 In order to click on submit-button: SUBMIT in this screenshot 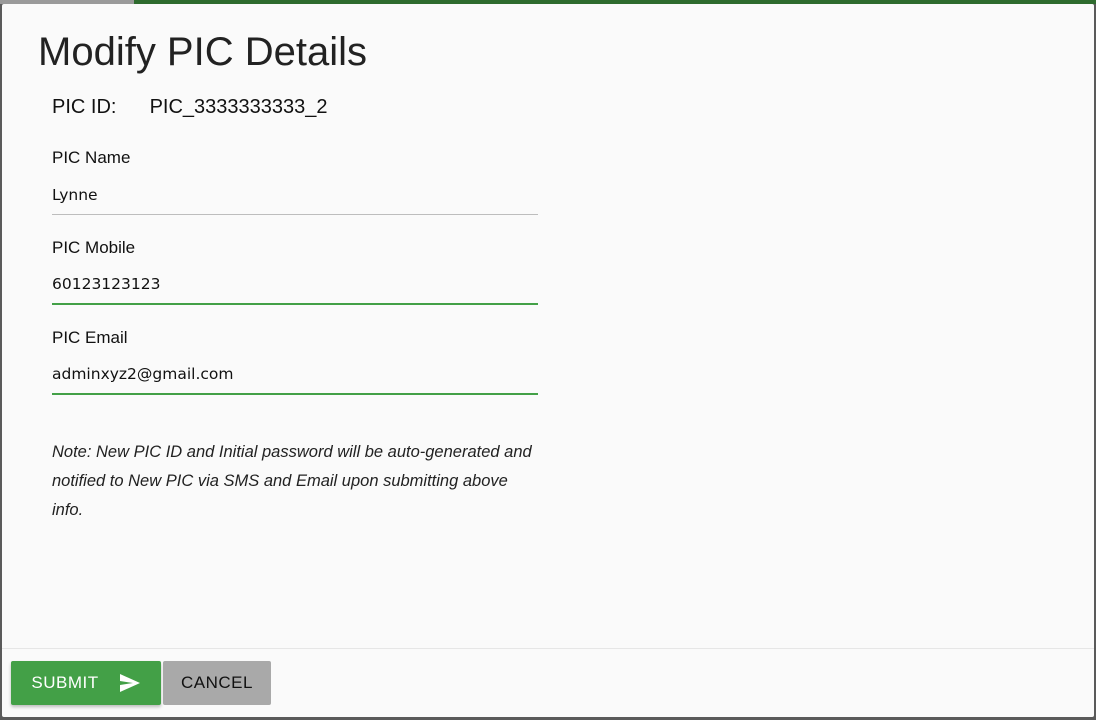, I will do `click(86, 683)`.